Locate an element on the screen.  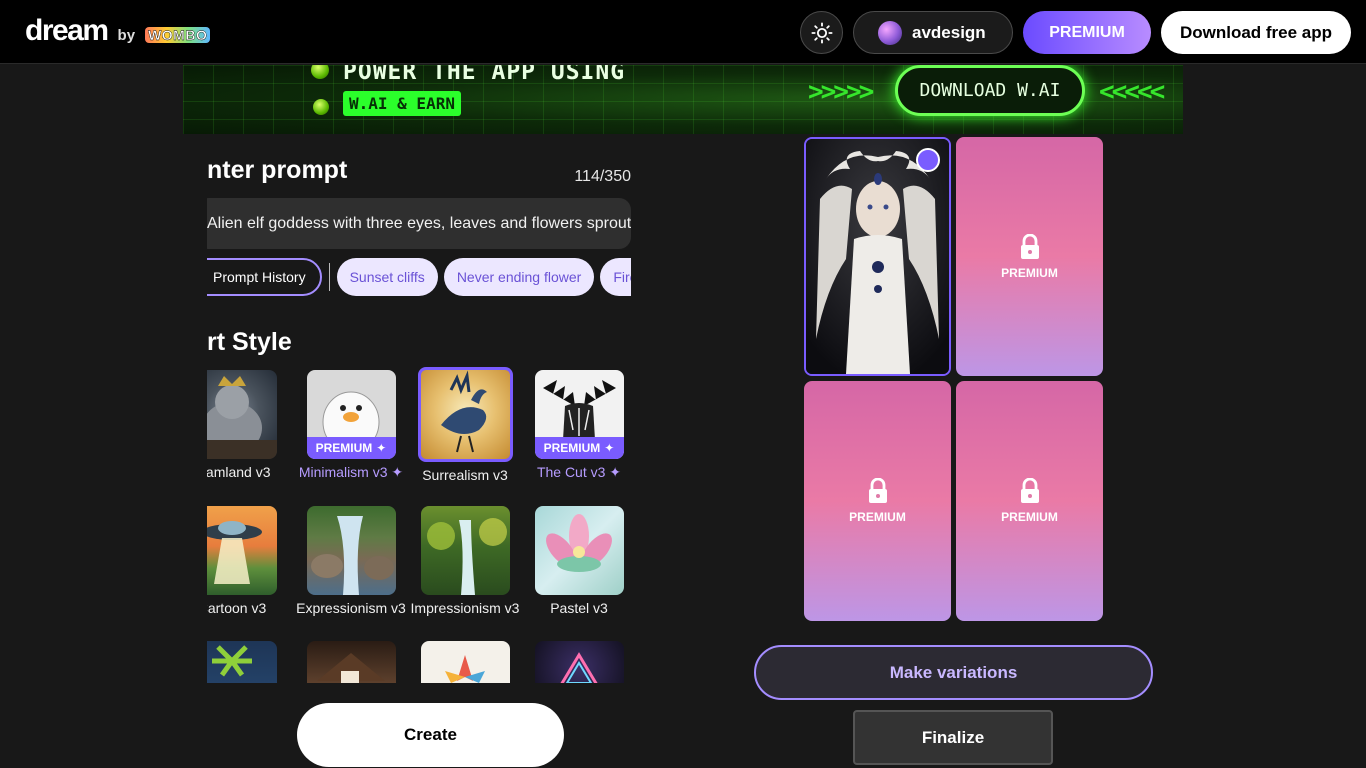
finalize-button: Finalize is located at coordinates (953, 737).